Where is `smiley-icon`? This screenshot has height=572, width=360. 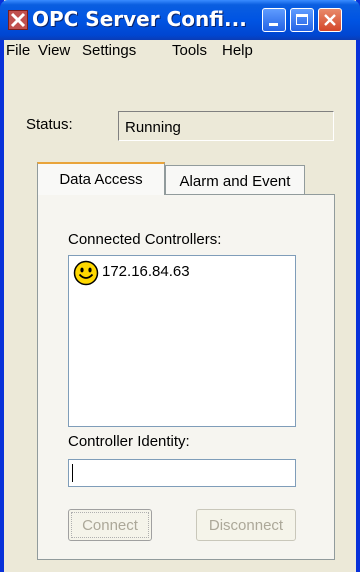 smiley-icon is located at coordinates (86, 273).